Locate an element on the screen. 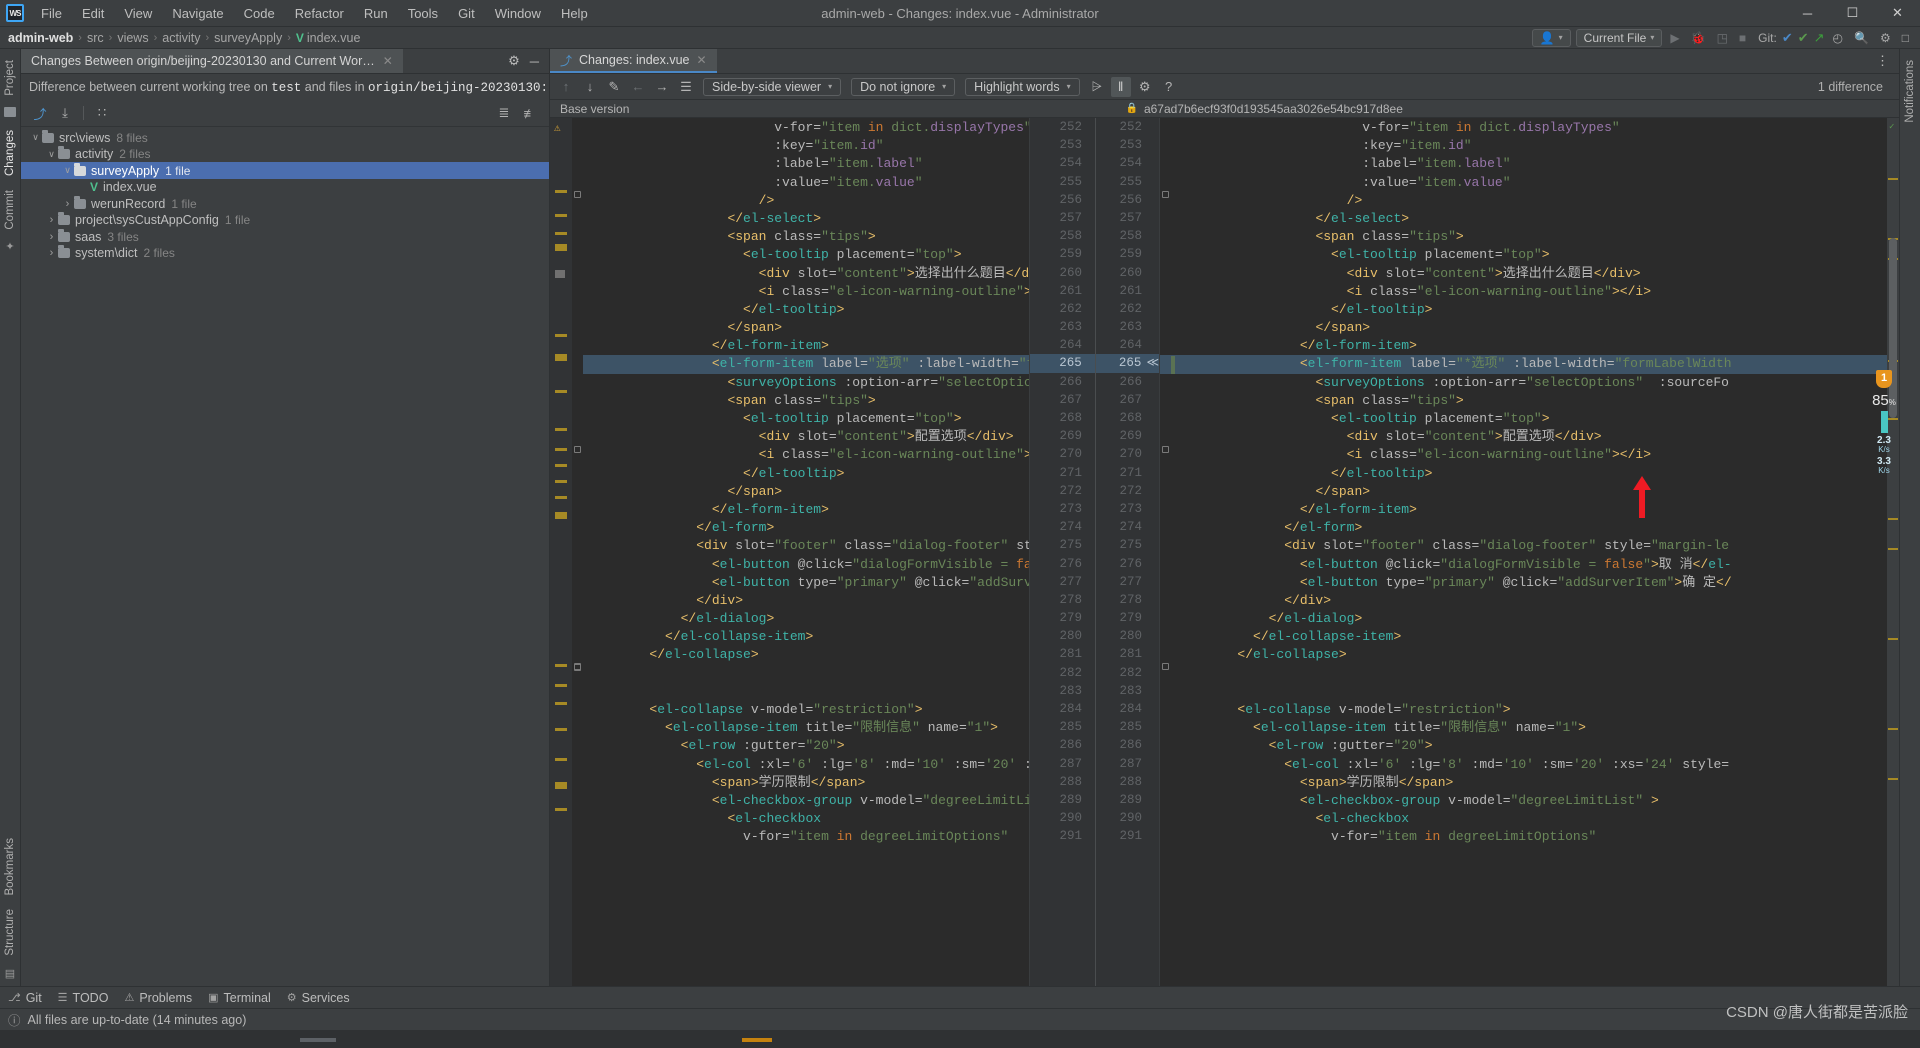  taskbar-item is located at coordinates (318, 1040).